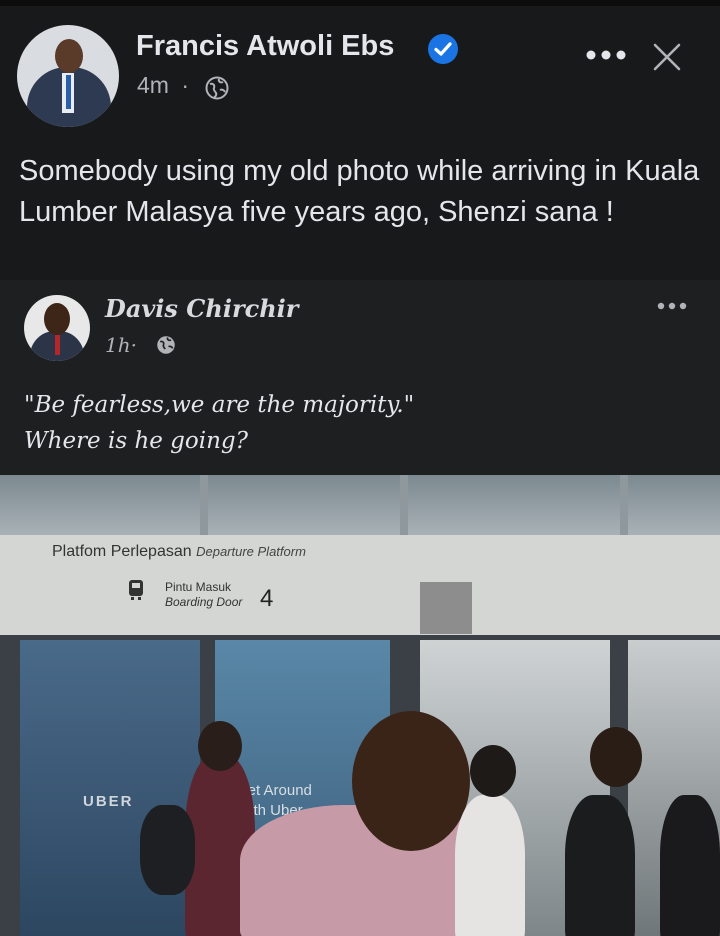 The image size is (720, 936). I want to click on globe-icon, so click(217, 88).